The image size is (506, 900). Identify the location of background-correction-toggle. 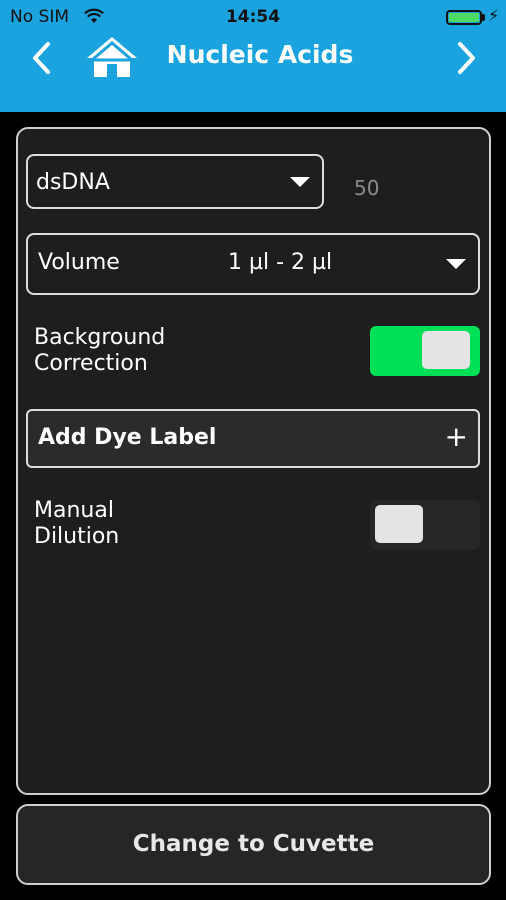
(425, 351).